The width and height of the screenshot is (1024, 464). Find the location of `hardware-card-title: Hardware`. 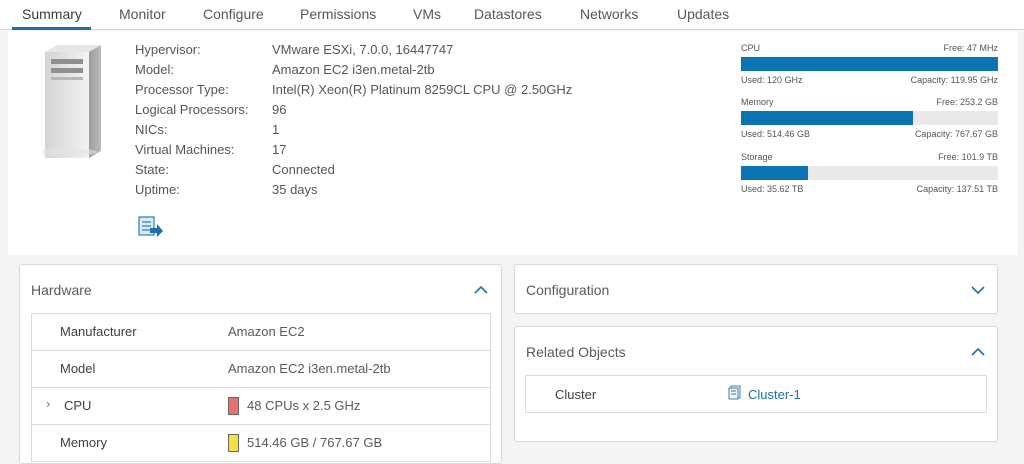

hardware-card-title: Hardware is located at coordinates (61, 290).